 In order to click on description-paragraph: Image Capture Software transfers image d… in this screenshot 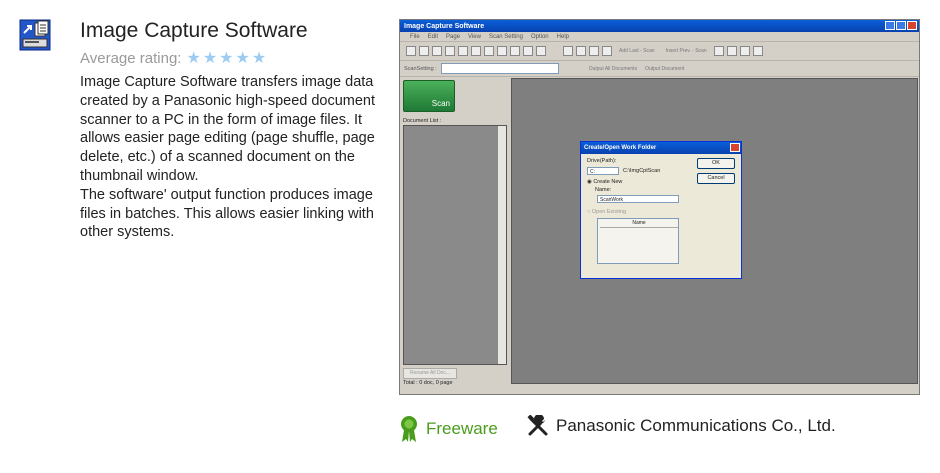, I will do `click(228, 129)`.